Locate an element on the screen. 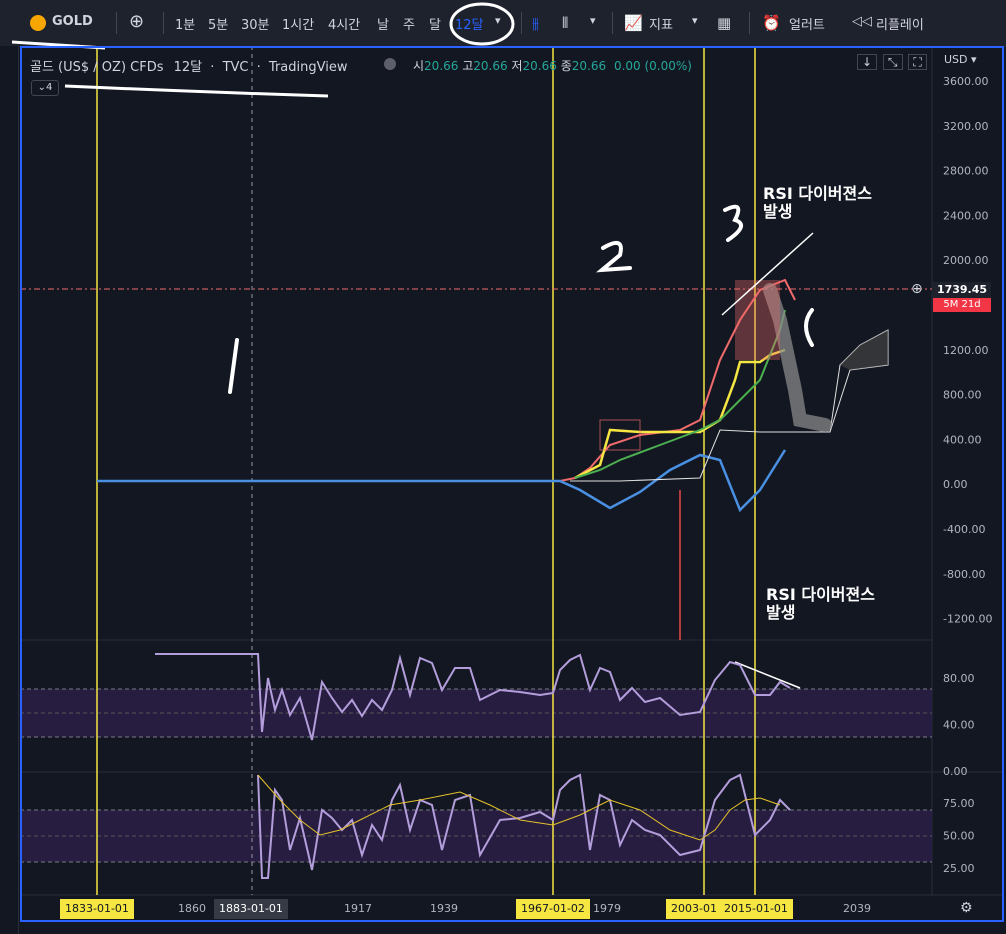 This screenshot has width=1006, height=934. annotation-rsi-divergence-bottom: RSI 다이버젼스 발생 is located at coordinates (820, 603).